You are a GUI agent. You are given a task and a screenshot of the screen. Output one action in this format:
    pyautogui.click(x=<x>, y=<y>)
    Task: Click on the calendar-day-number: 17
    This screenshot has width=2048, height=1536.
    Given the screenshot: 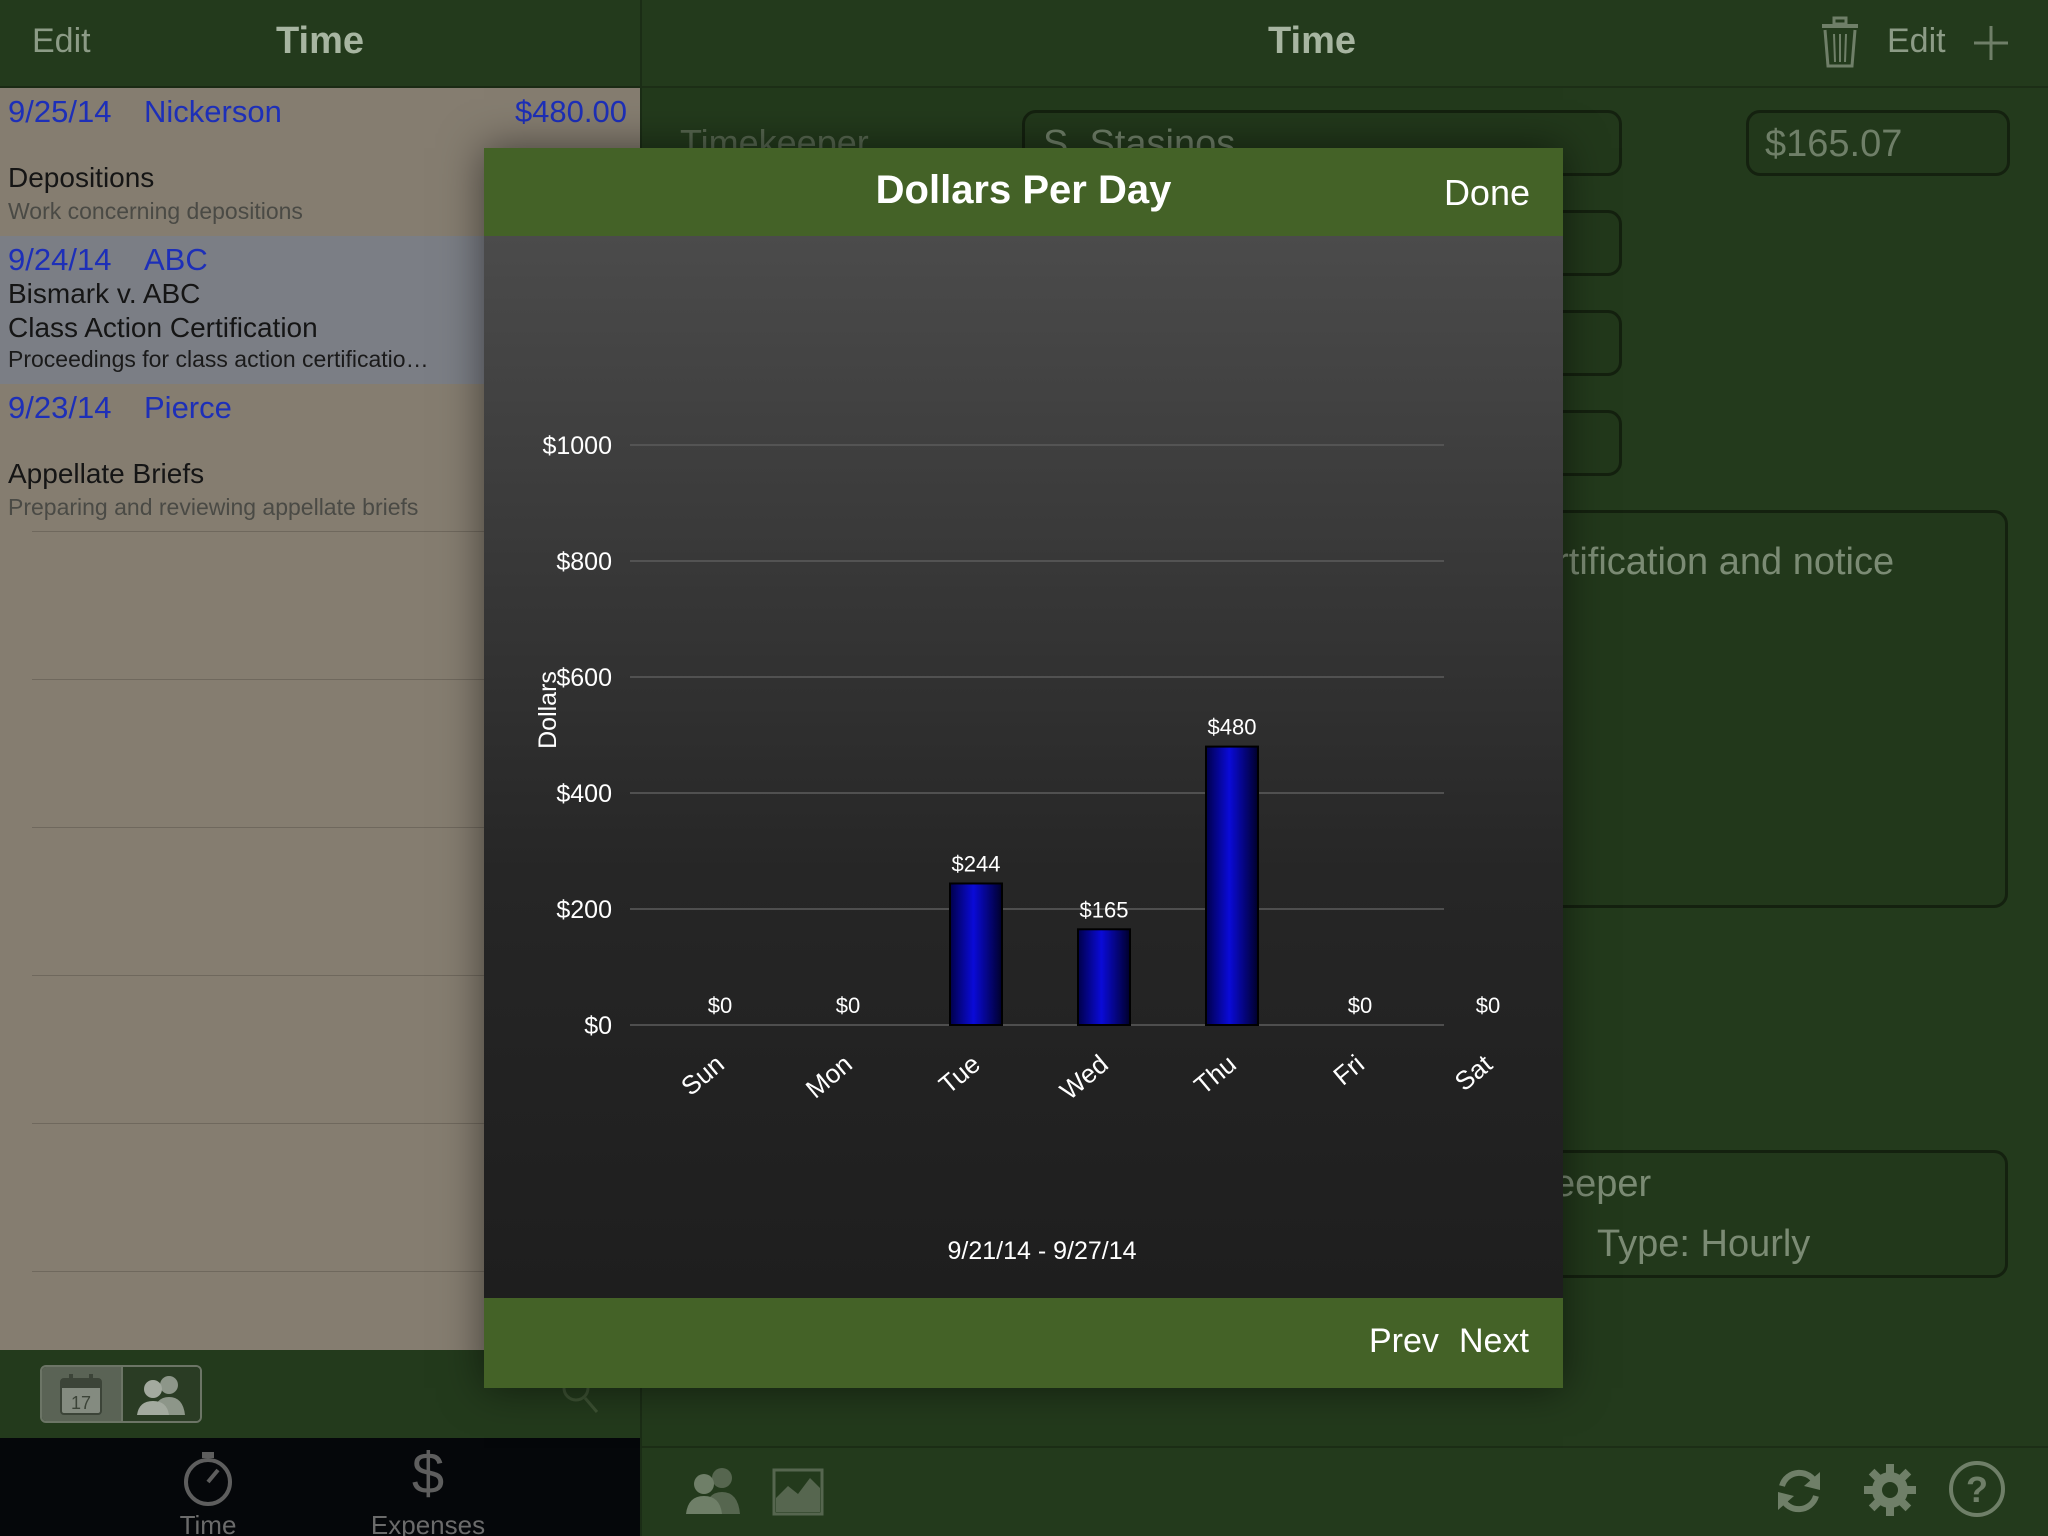 What is the action you would take?
    pyautogui.click(x=81, y=1403)
    